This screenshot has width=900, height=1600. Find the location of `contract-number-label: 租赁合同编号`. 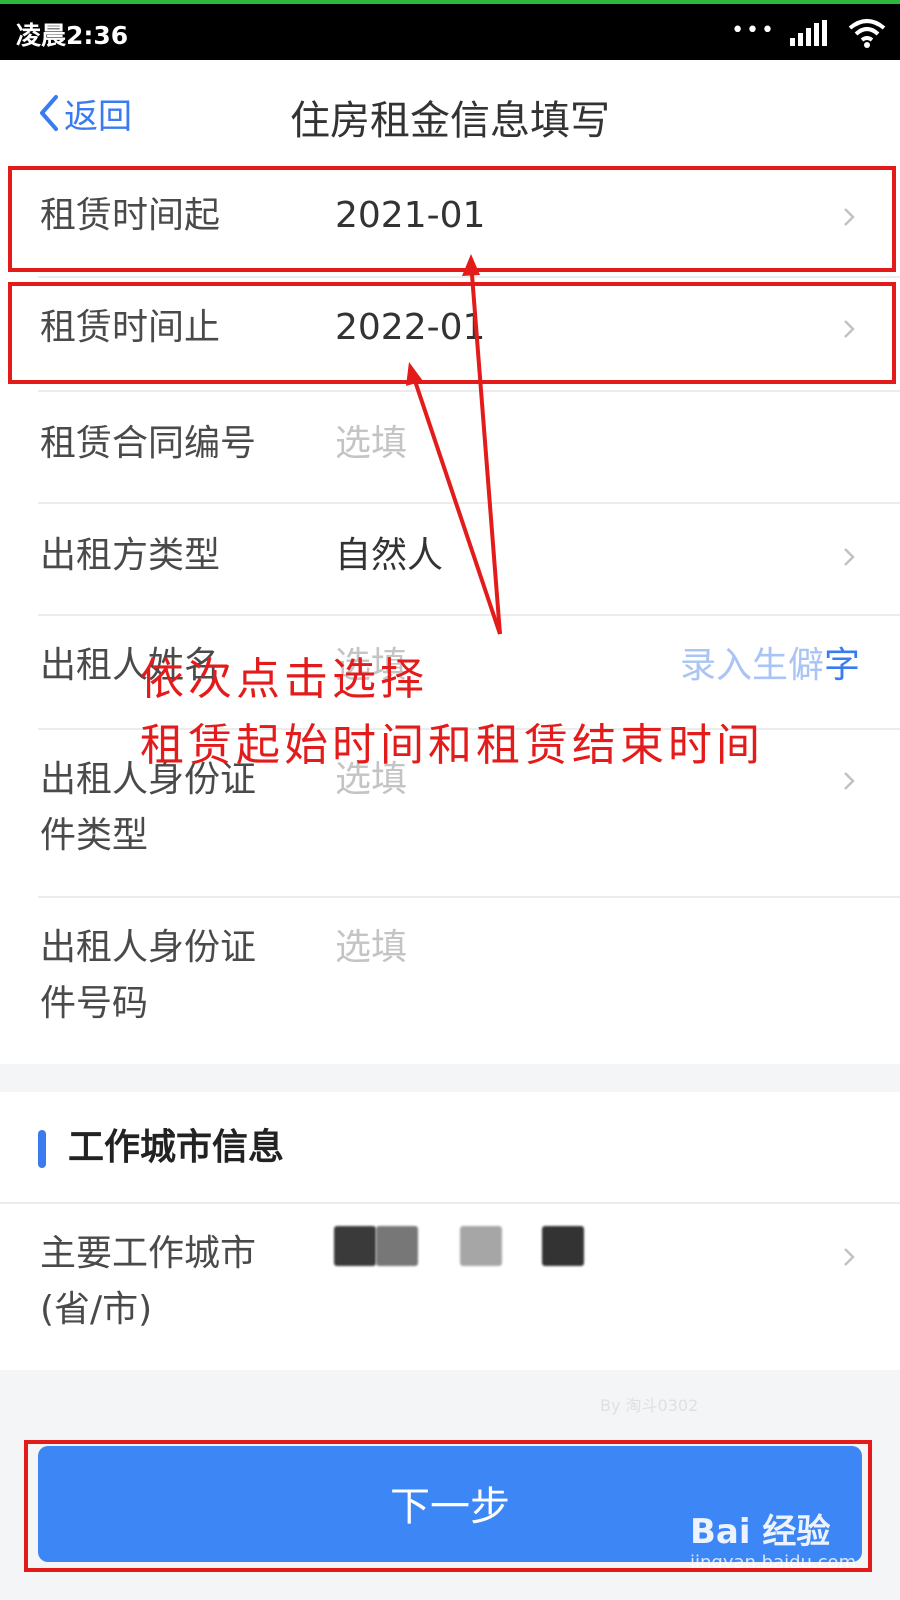

contract-number-label: 租赁合同编号 is located at coordinates (148, 443).